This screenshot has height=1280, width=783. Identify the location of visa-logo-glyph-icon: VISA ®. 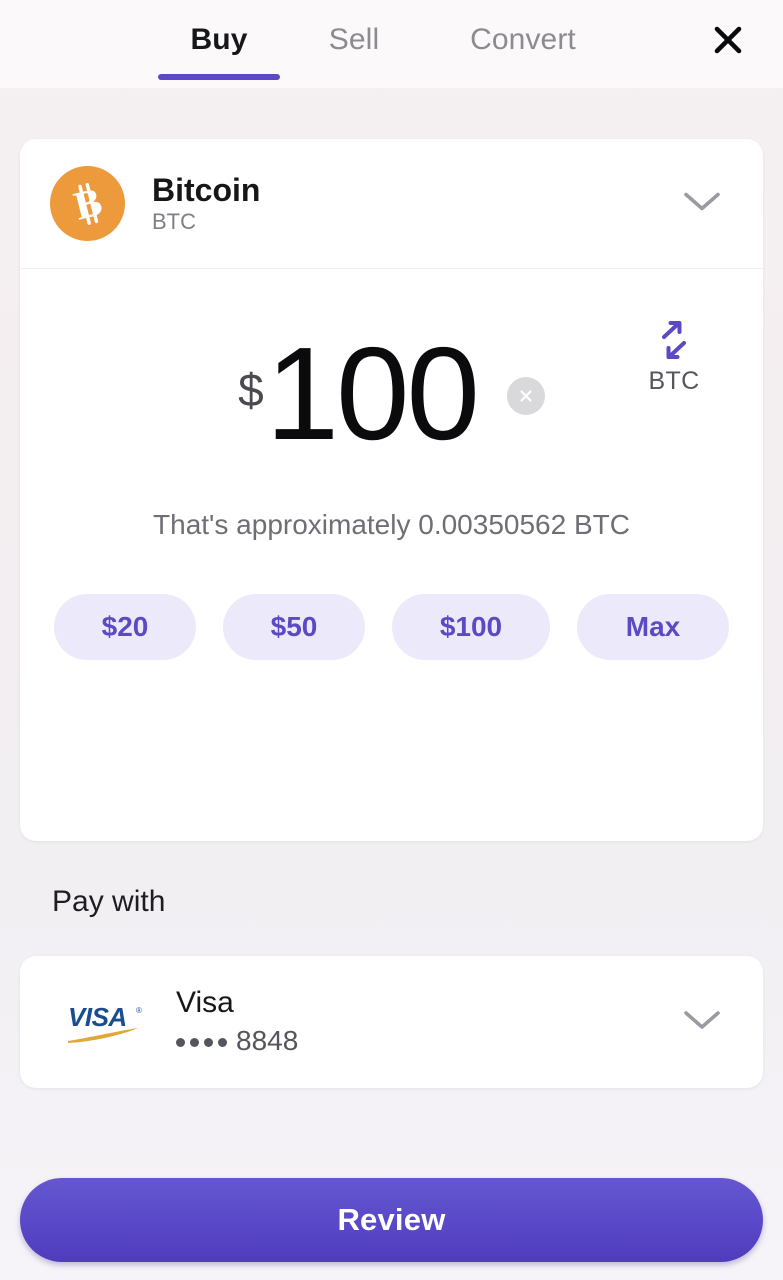
(105, 1022).